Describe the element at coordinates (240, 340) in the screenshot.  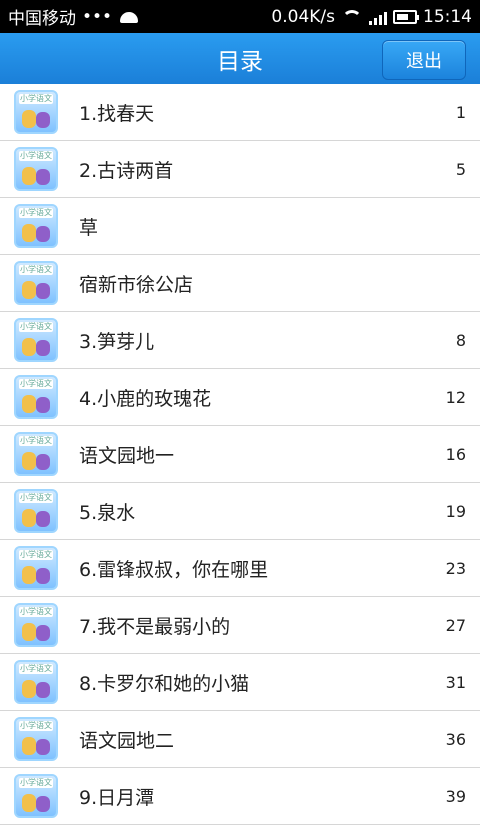
I see `toc-row: 小学语文 3.笋芽儿 8` at that location.